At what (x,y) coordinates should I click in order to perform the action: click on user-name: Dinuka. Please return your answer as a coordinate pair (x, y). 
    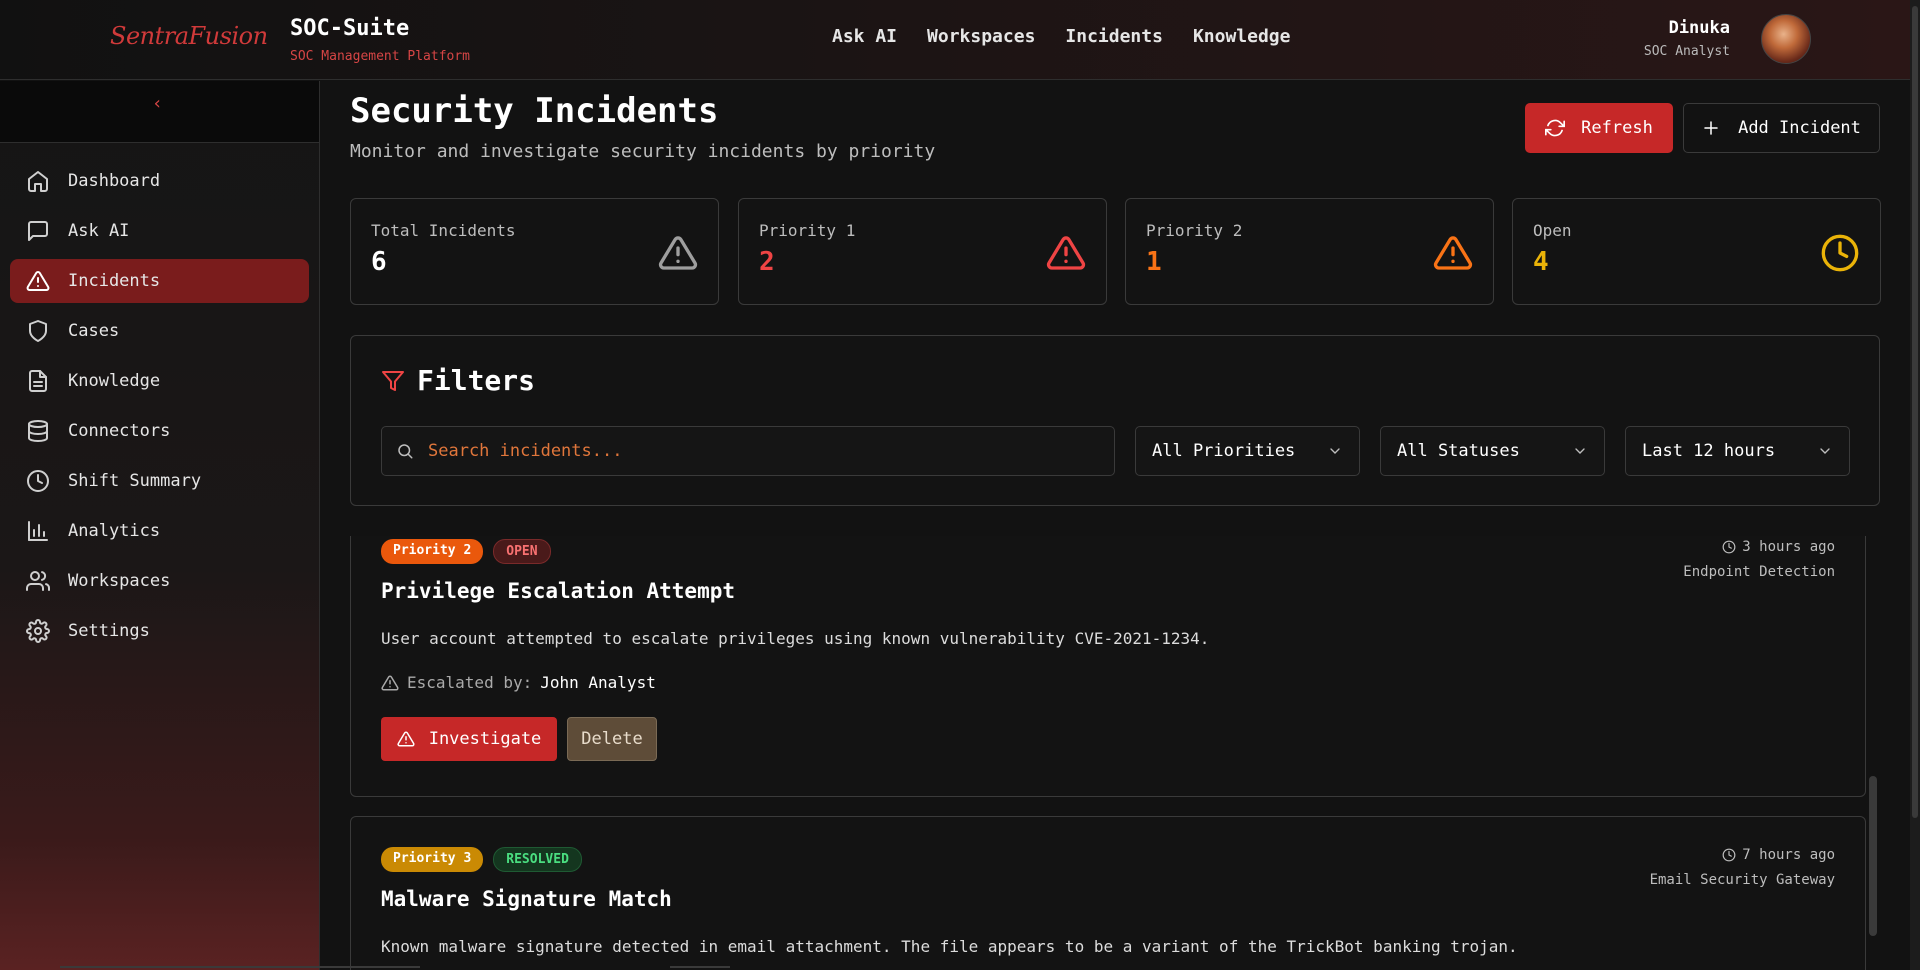
    Looking at the image, I should click on (1699, 28).